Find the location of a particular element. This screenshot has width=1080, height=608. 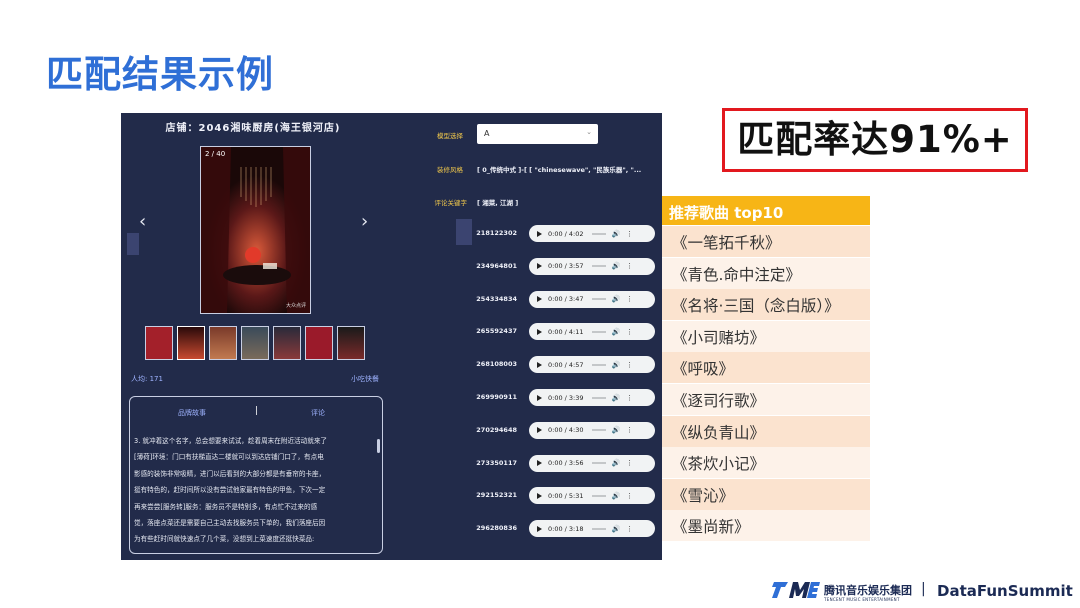

audio-player: 0:00 / 4:11 🔊 ⋮ is located at coordinates (592, 332).